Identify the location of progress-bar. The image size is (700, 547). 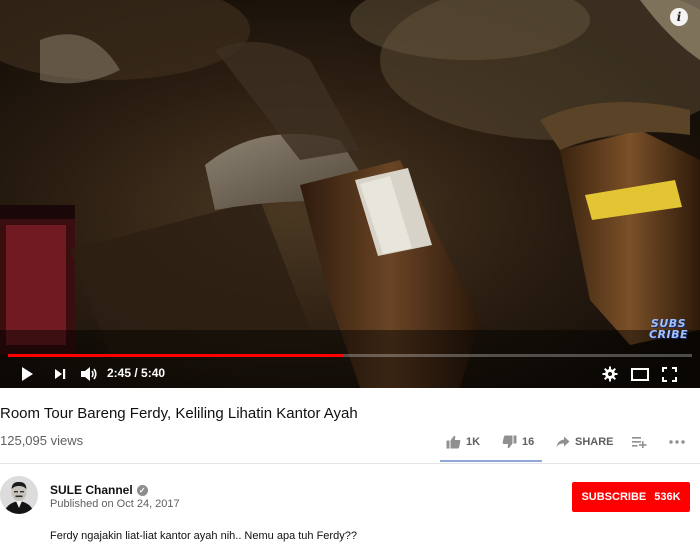
(350, 355).